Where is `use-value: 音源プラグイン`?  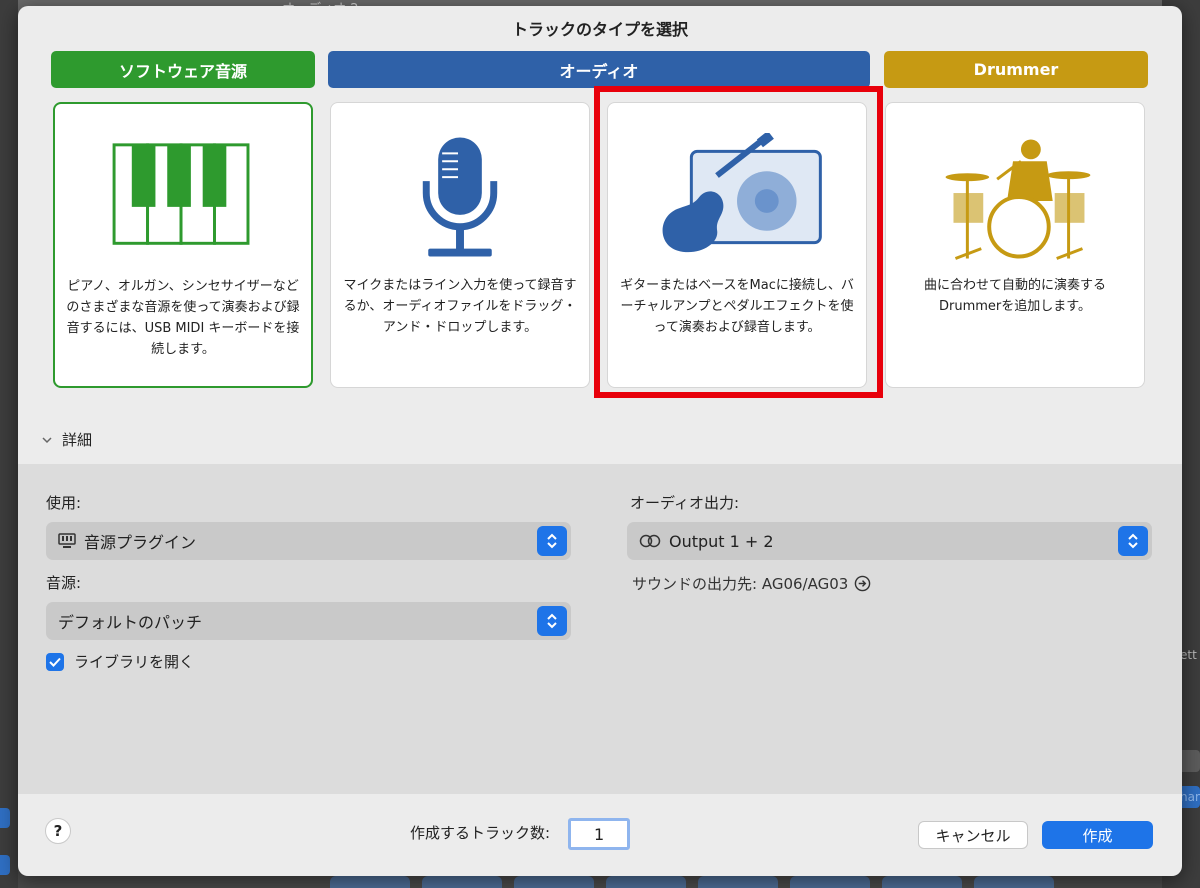 use-value: 音源プラグイン is located at coordinates (140, 542).